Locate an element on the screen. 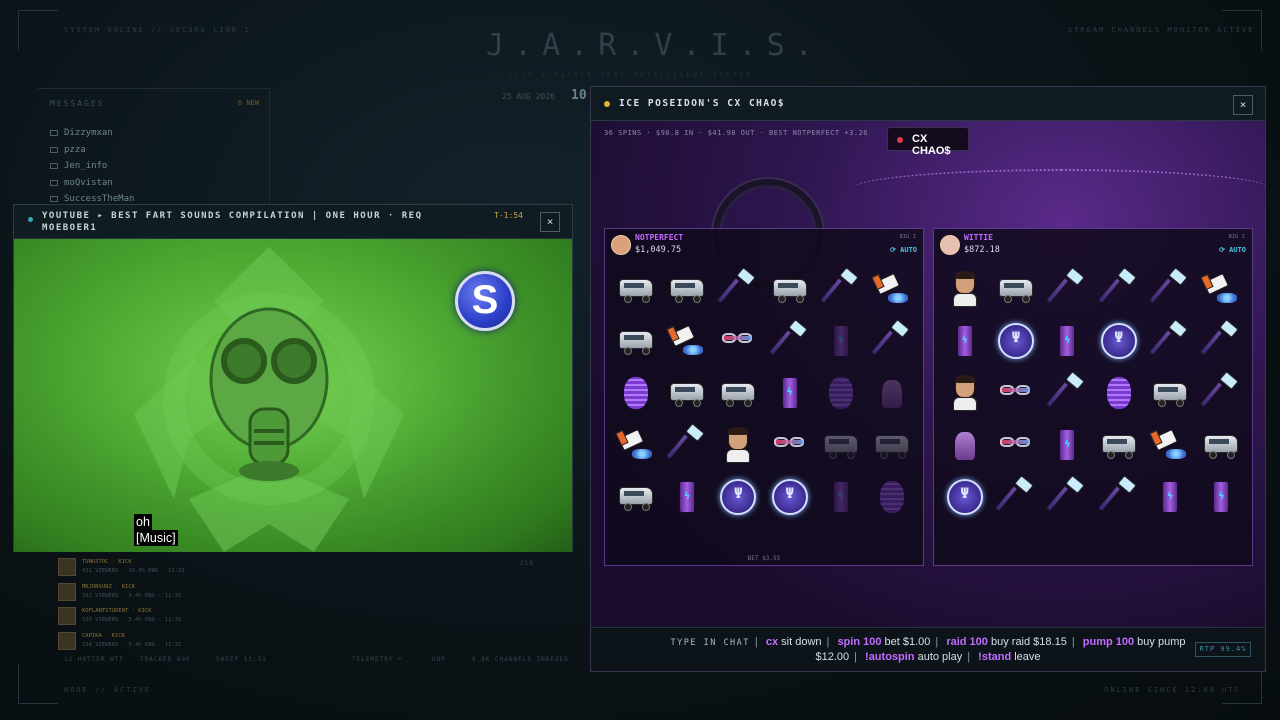  hud-status-top-left: SYSTEM ONLINE // SECURE LINK 1 is located at coordinates (157, 30).